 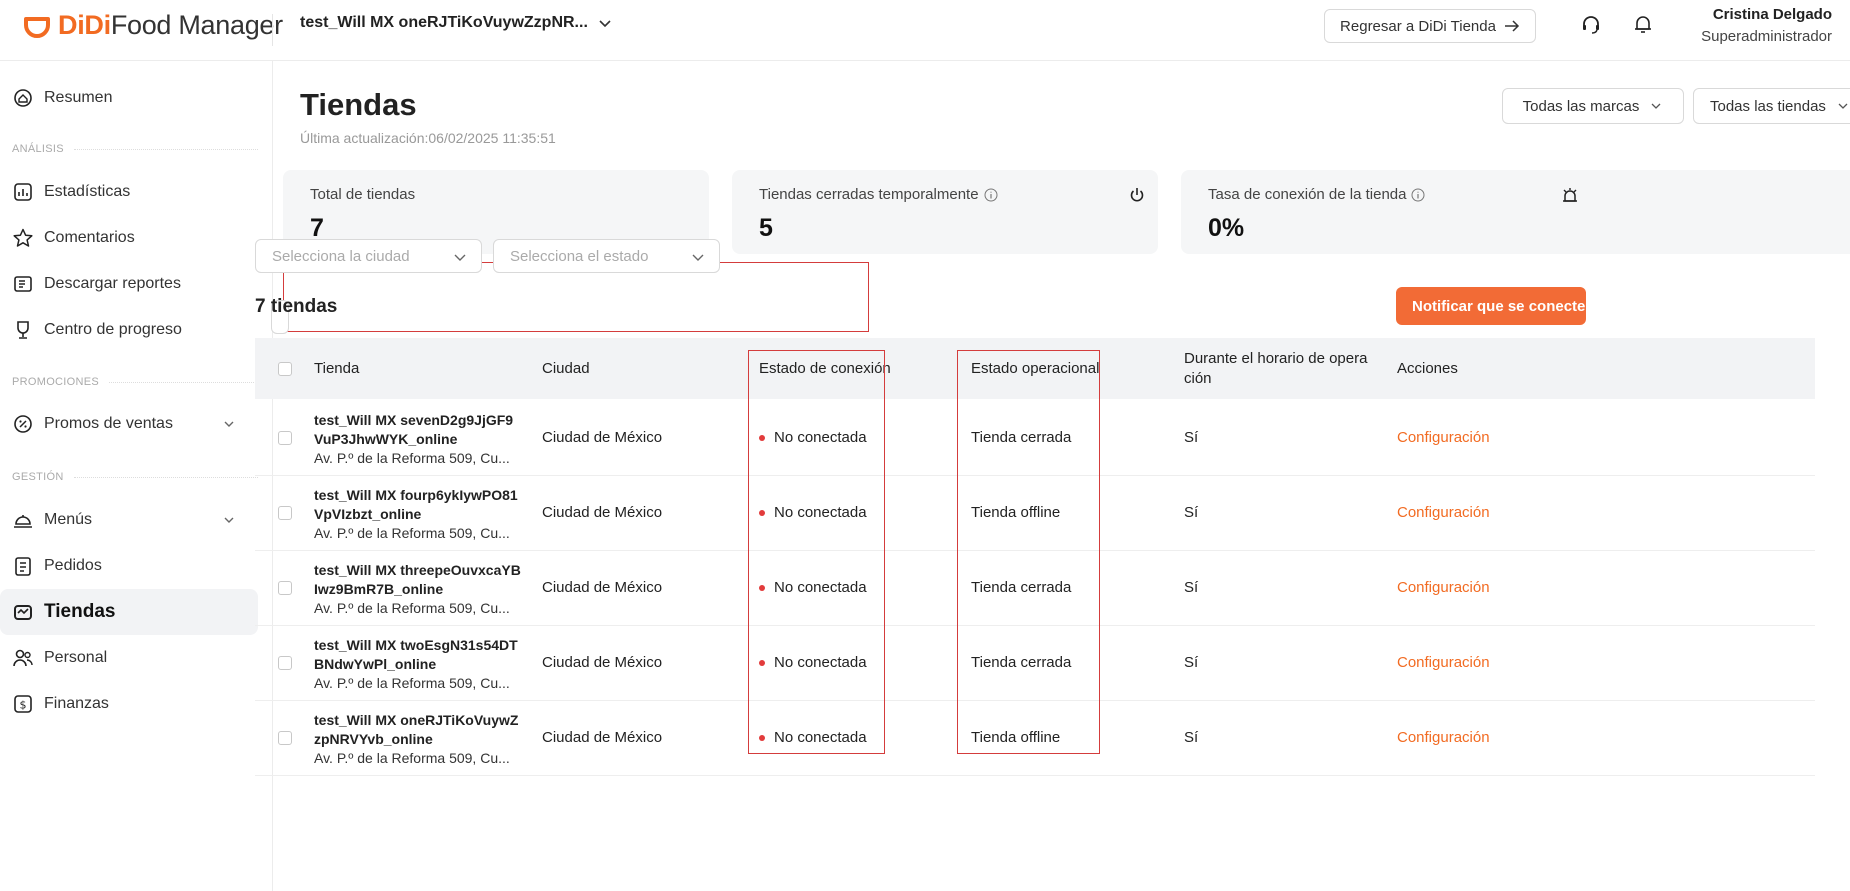 I want to click on home-icon, so click(x=23, y=98).